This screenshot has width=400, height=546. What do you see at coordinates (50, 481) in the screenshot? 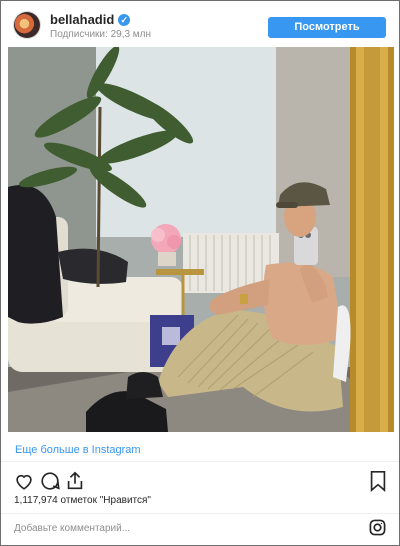
I see `comment-icon` at bounding box center [50, 481].